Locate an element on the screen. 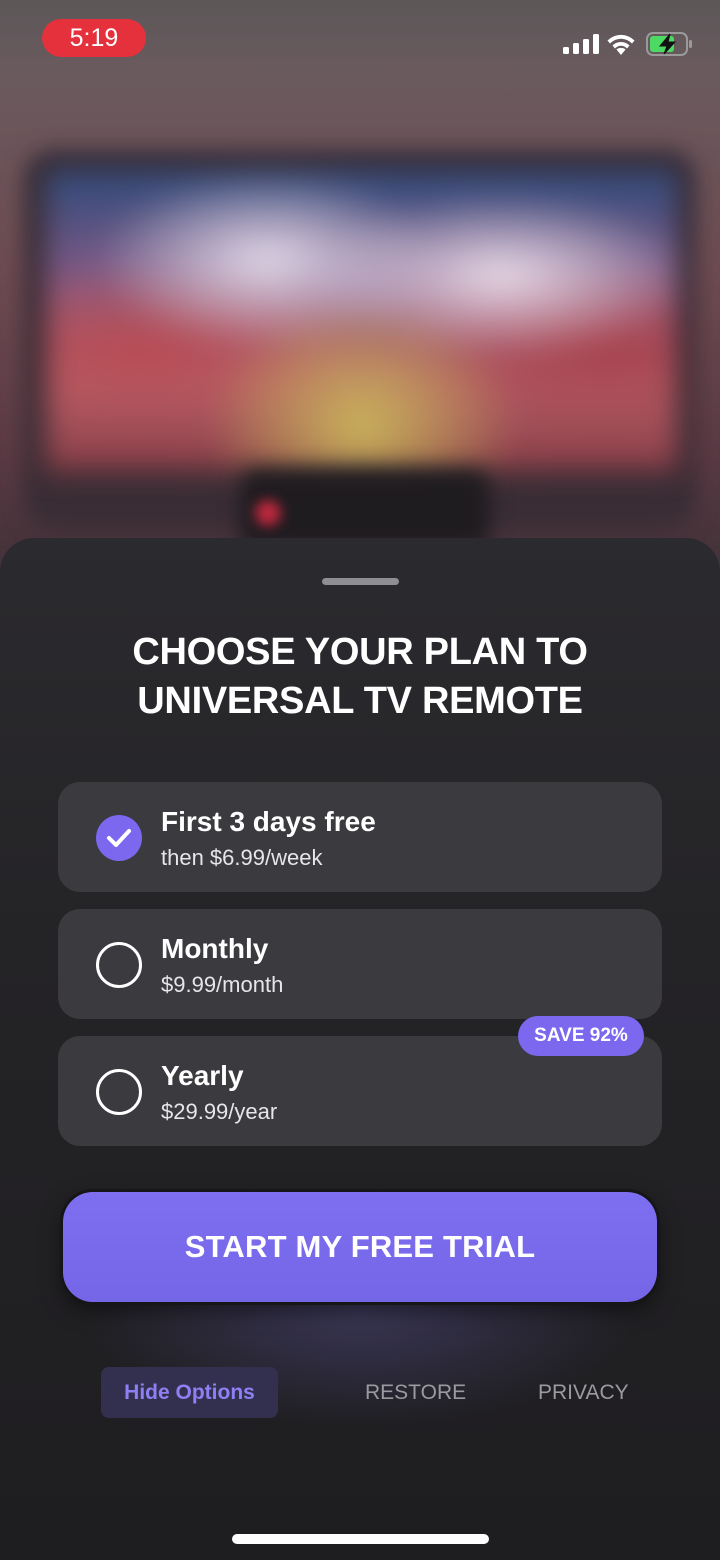  title-line-2: UNIVERSAL TV REMOTE is located at coordinates (360, 701).